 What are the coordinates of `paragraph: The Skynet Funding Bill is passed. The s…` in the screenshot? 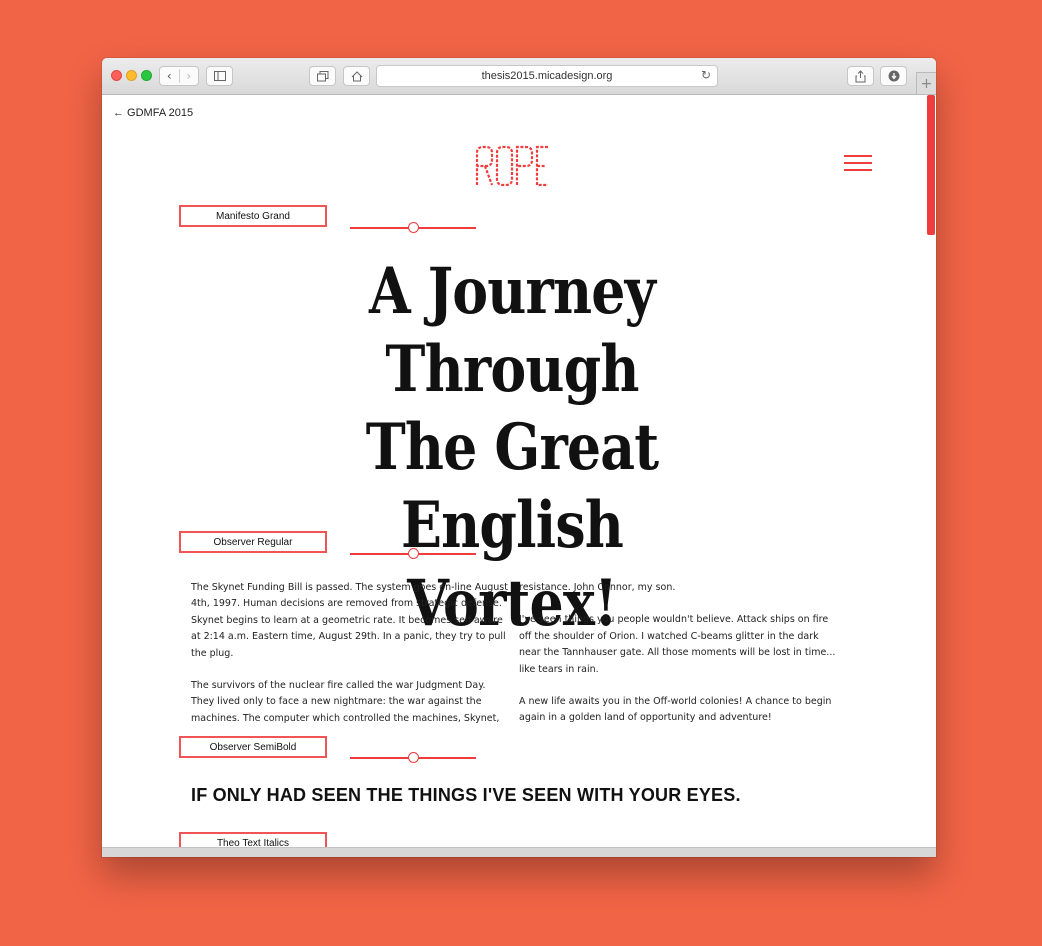 It's located at (349, 620).